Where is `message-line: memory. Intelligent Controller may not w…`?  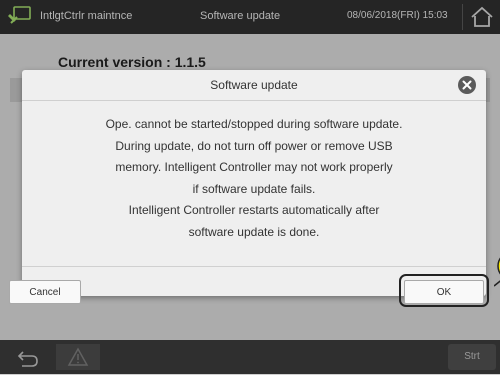
message-line: memory. Intelligent Controller may not w… is located at coordinates (254, 167).